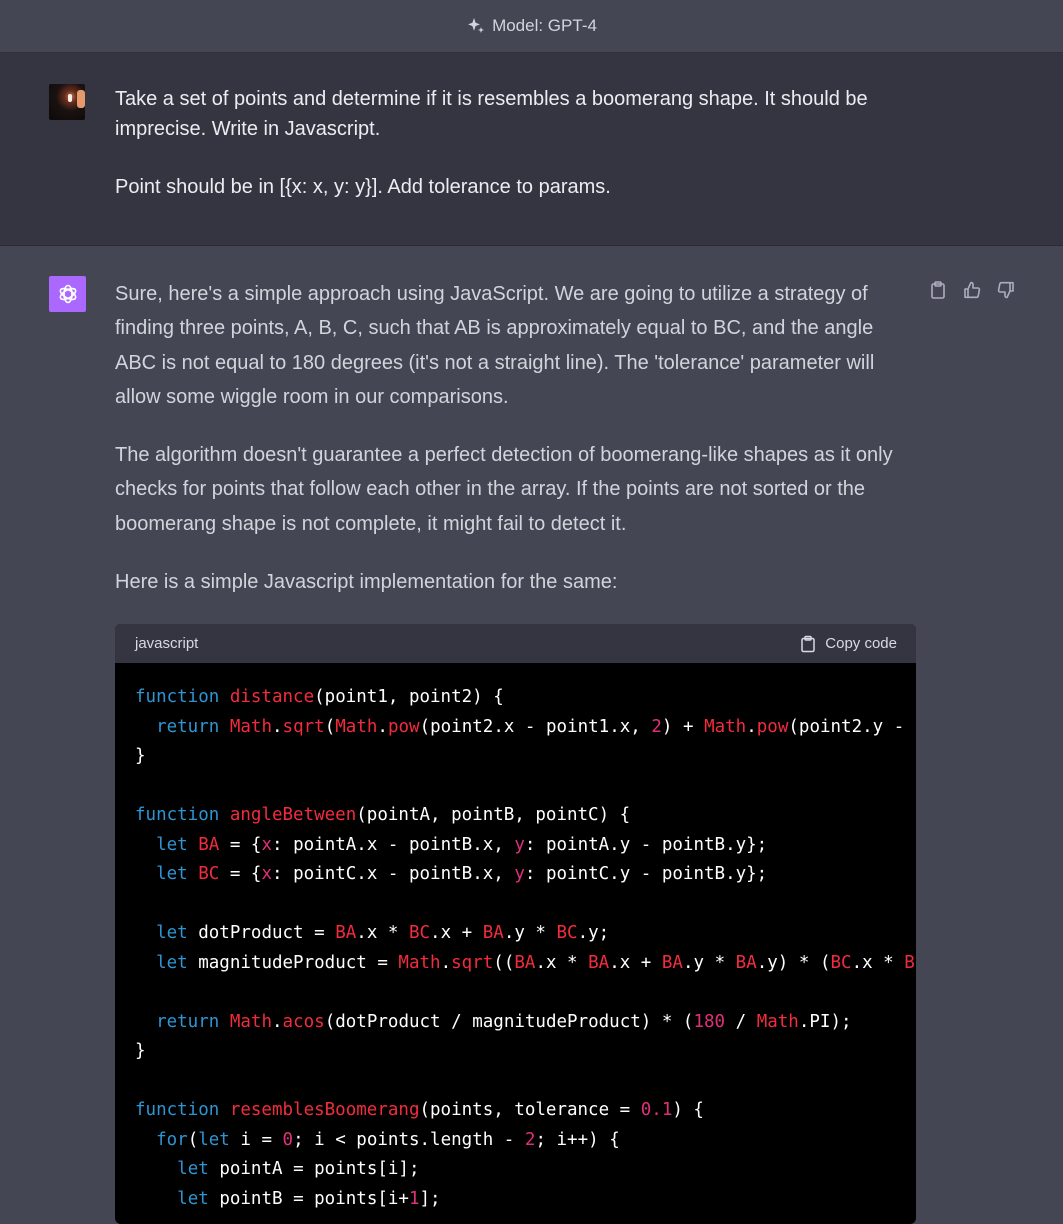 This screenshot has width=1063, height=1224. I want to click on code-token: angleBetween, so click(293, 815).